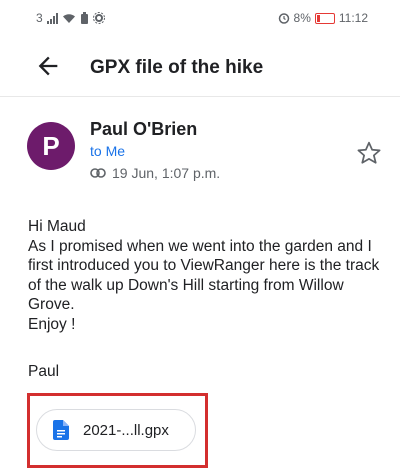 This screenshot has width=400, height=473. I want to click on body-line: Enjoy !, so click(52, 324).